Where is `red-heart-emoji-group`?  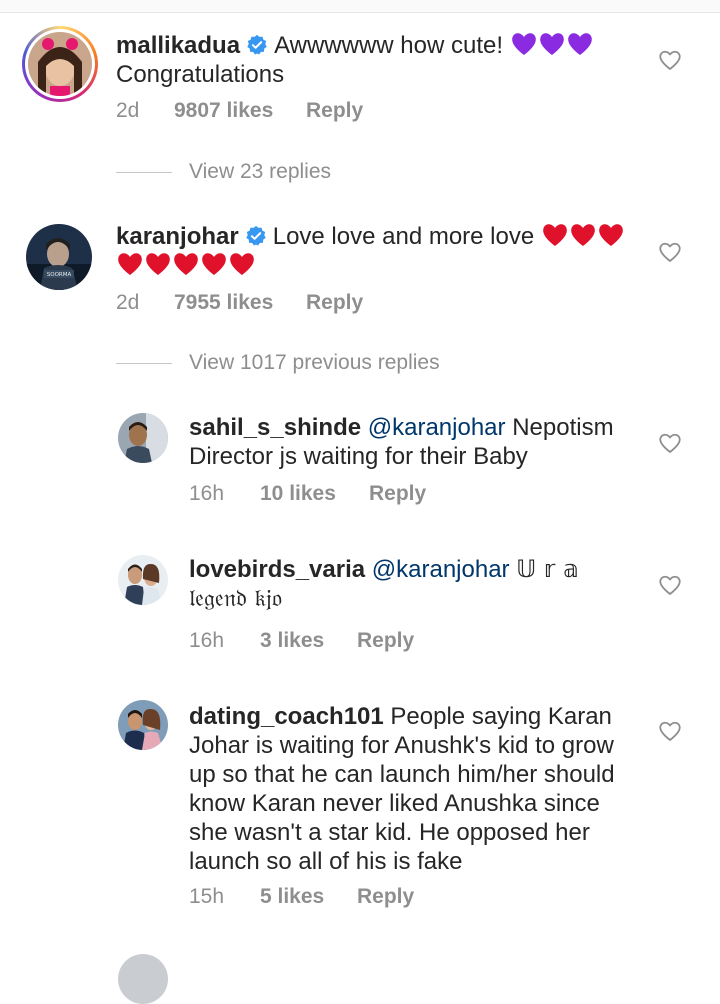
red-heart-emoji-group is located at coordinates (583, 236).